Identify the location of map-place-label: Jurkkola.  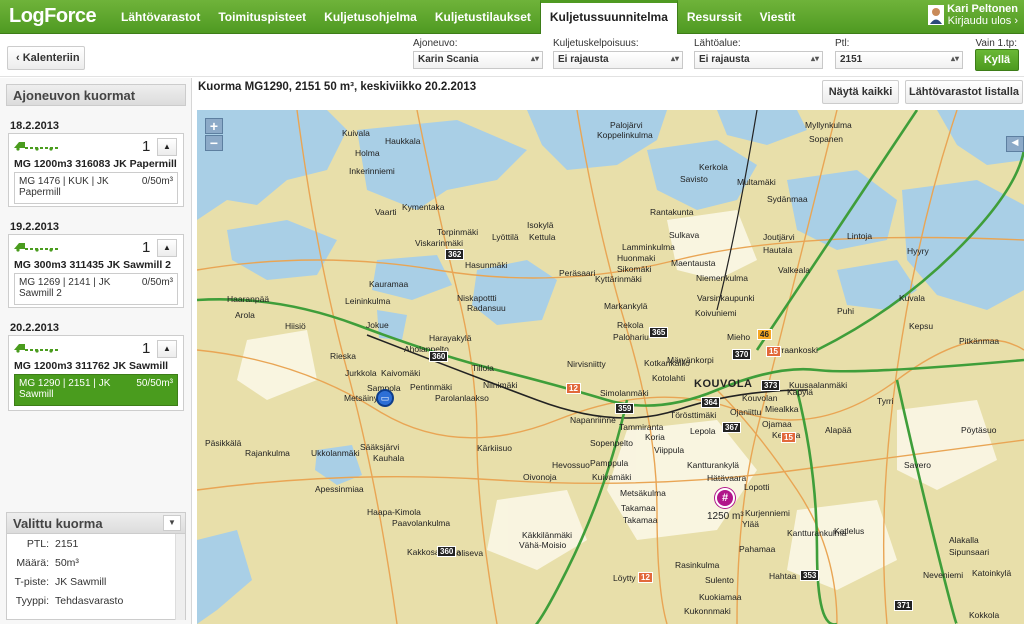
(361, 373).